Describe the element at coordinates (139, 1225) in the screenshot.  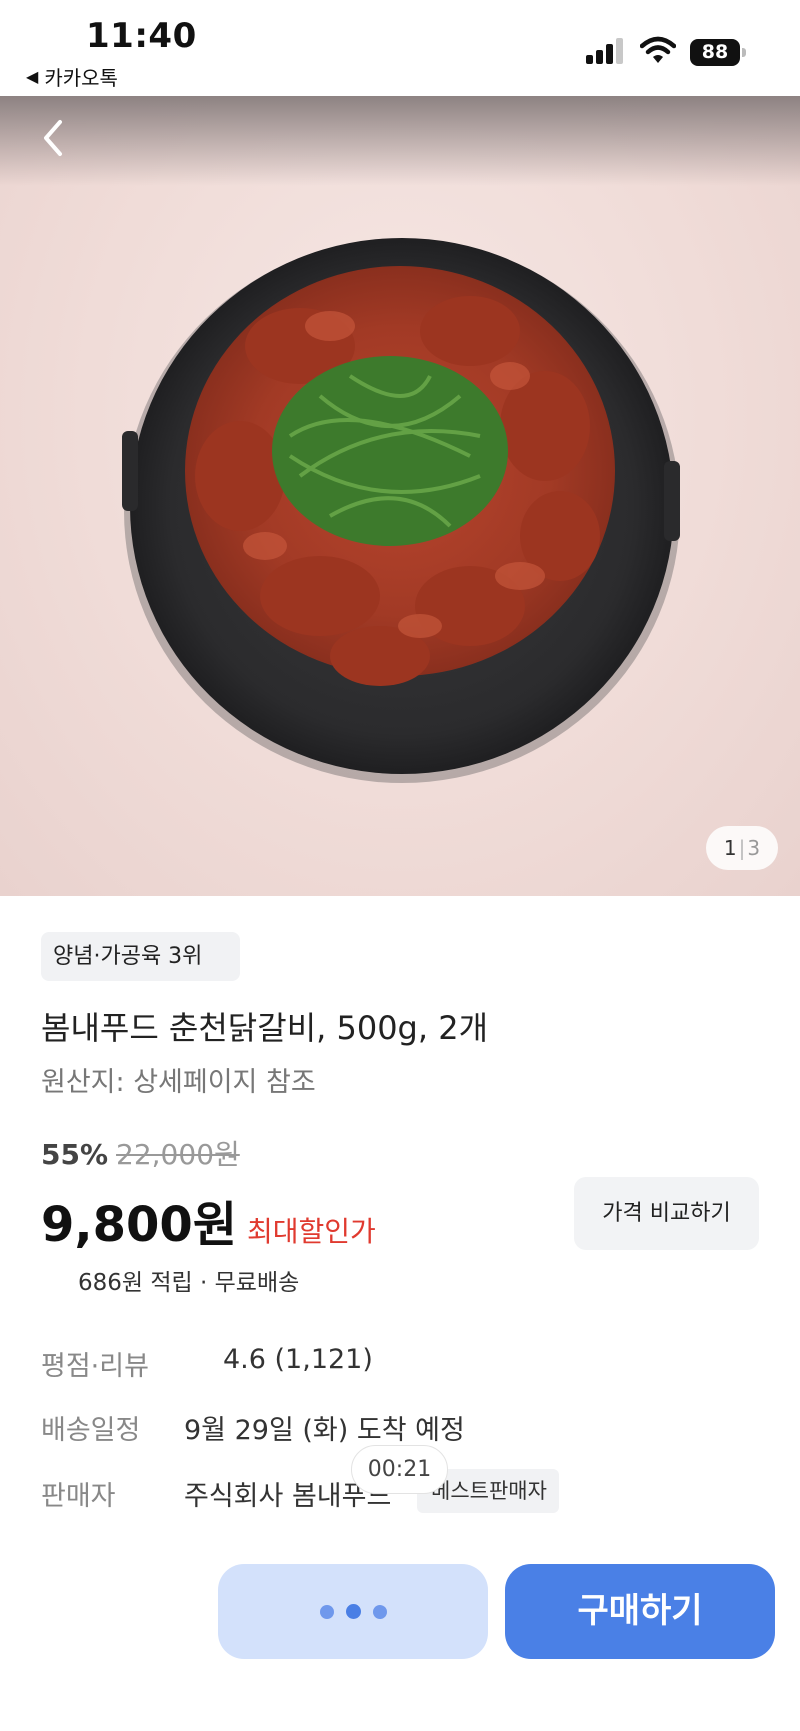
I see `sale-price: 9,800원` at that location.